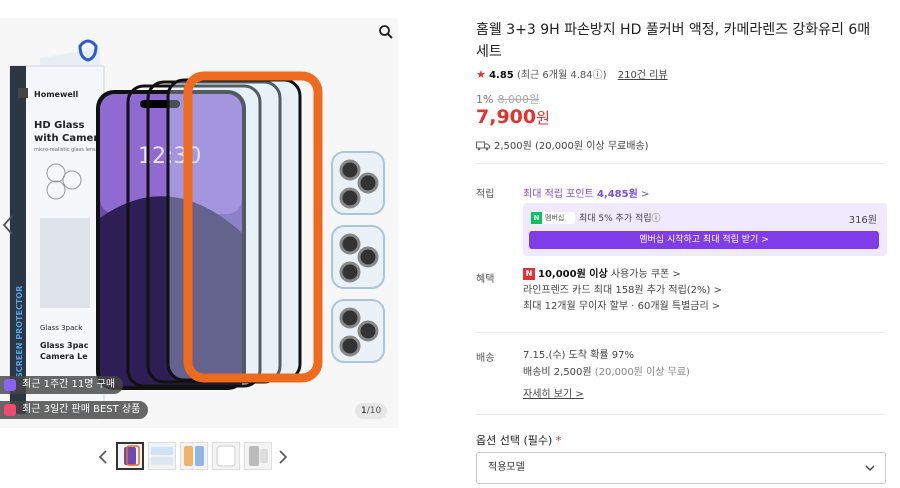  Describe the element at coordinates (620, 219) in the screenshot. I see `membership-extra-points: 최대 5% 추가 적립ⓘ` at that location.